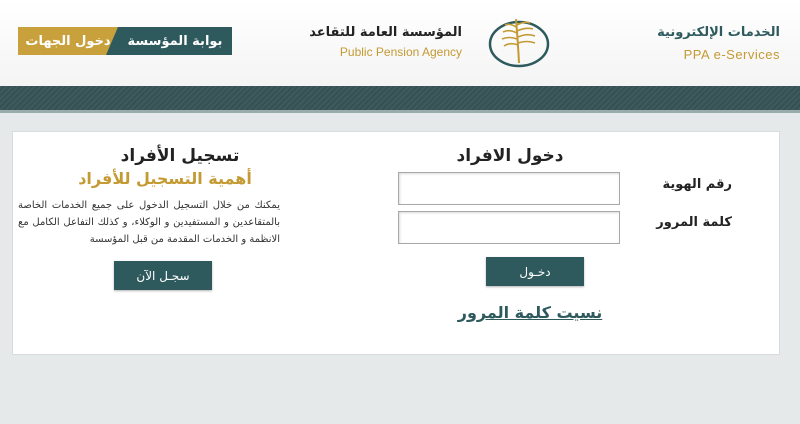  Describe the element at coordinates (718, 32) in the screenshot. I see `eservices-title-arabic: الخدمات الإلكترونية` at that location.